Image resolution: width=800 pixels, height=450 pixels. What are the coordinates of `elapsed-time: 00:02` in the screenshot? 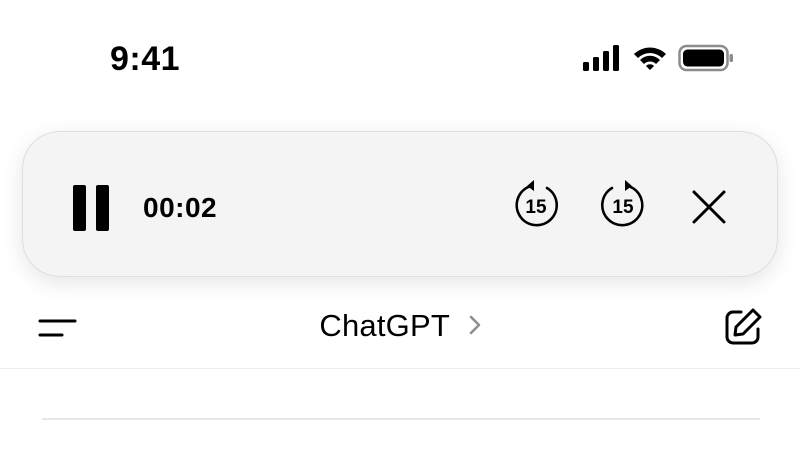 It's located at (180, 207).